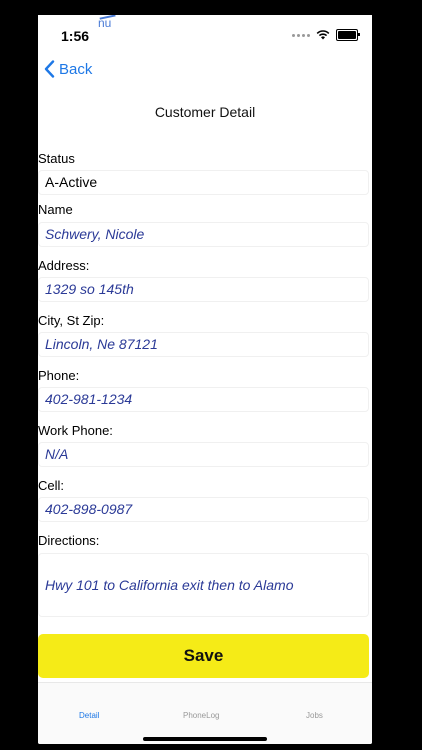  I want to click on address-label: Address:, so click(64, 265).